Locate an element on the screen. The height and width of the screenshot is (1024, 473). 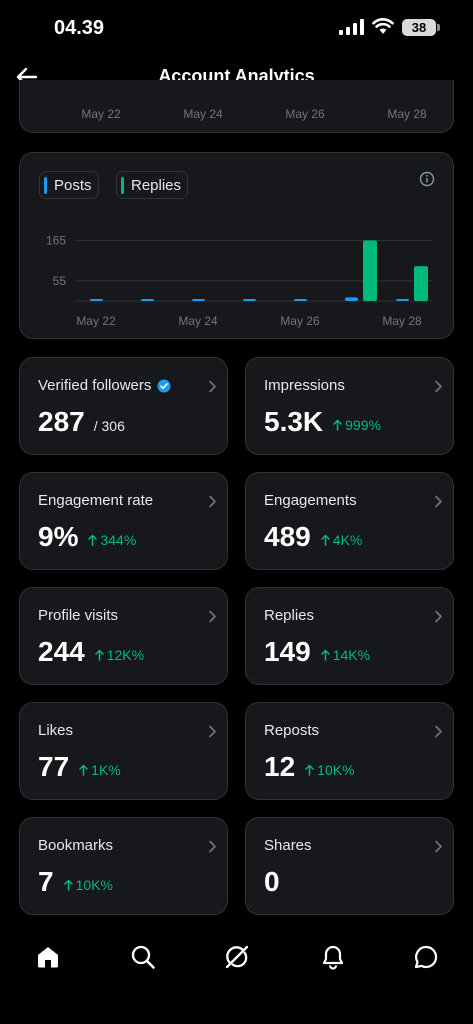
x-tick-label: May 22 is located at coordinates (96, 321).